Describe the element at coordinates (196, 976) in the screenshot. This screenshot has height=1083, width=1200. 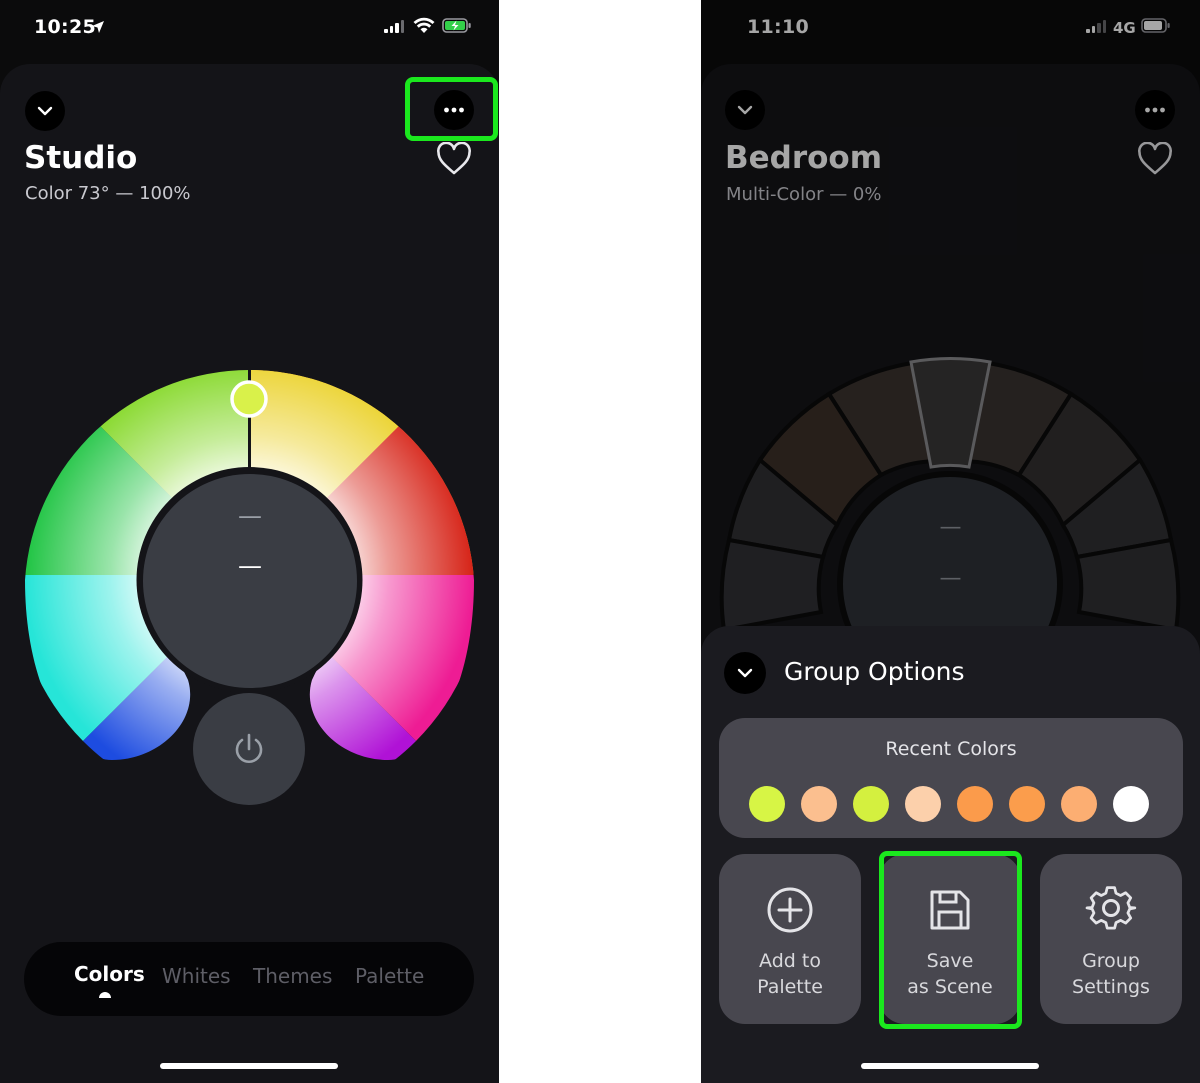
I see `tab-whites: Whites` at that location.